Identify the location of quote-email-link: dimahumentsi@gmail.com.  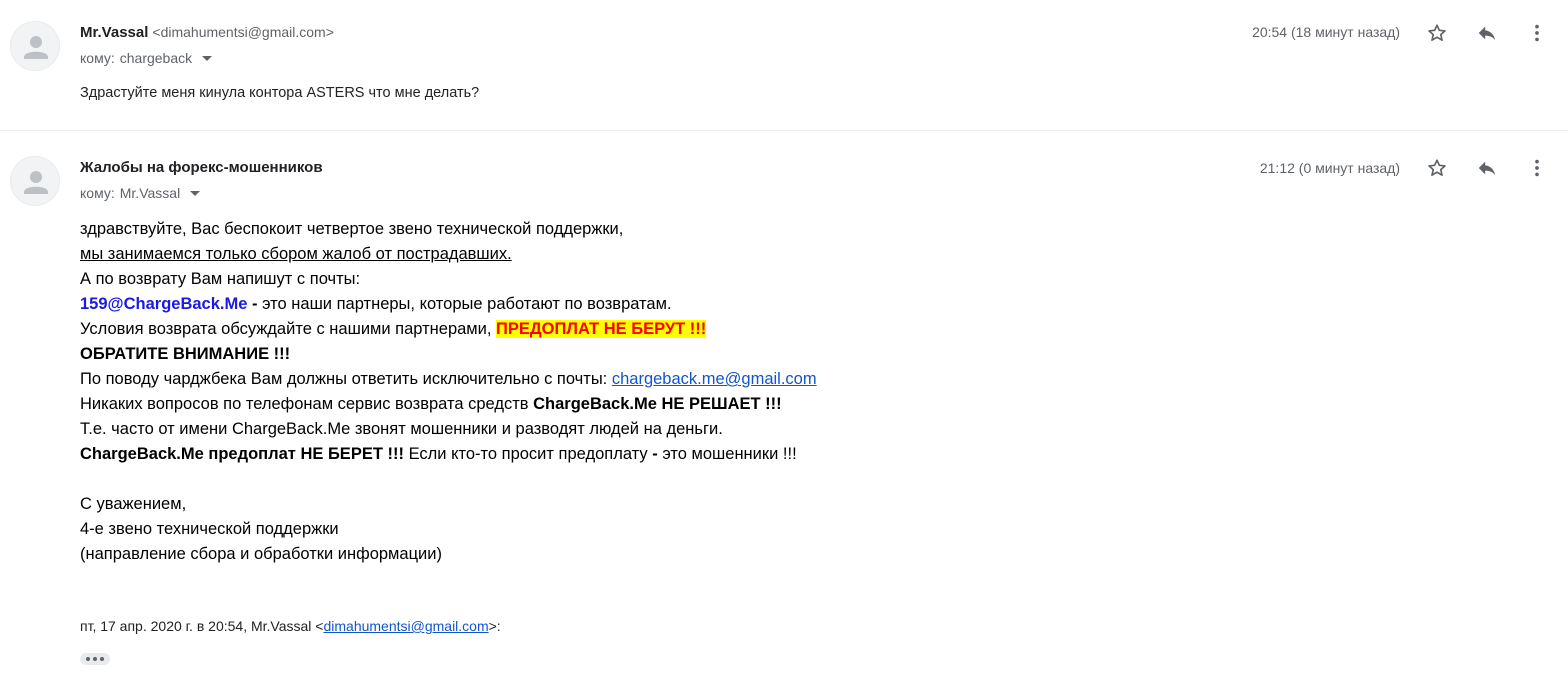
(405, 626).